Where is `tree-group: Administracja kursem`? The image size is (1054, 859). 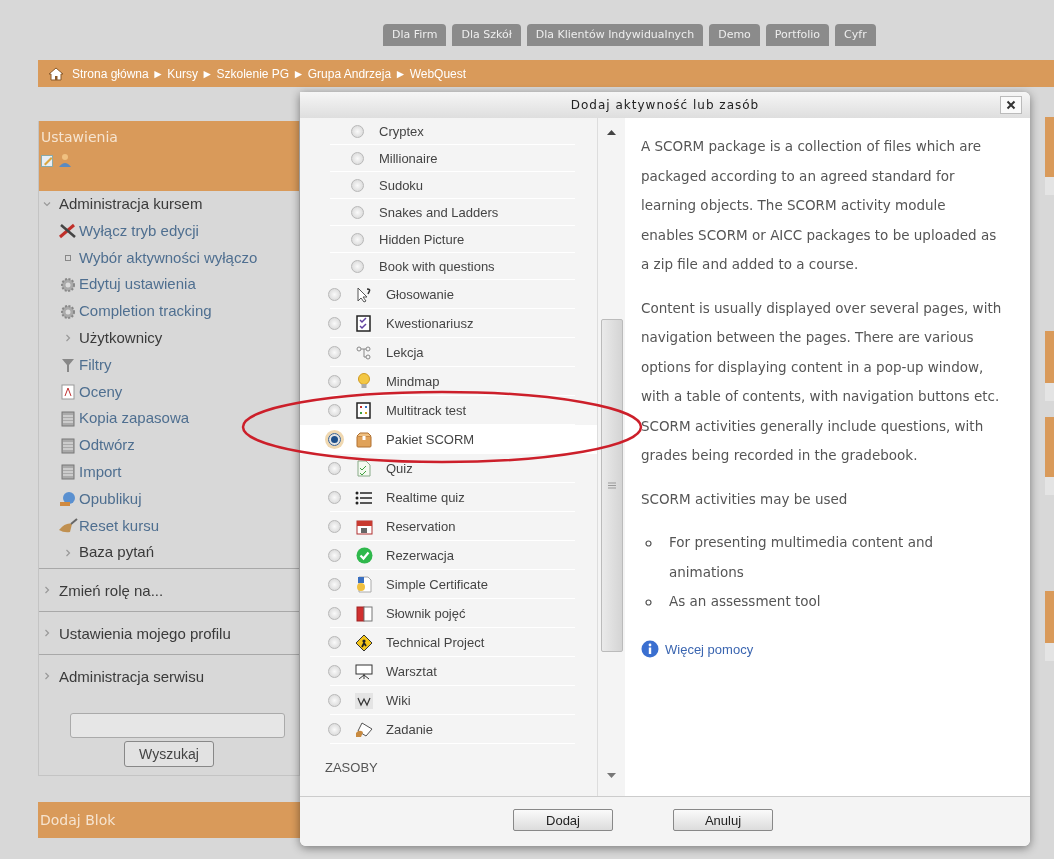
tree-group: Administracja kursem is located at coordinates (171, 204).